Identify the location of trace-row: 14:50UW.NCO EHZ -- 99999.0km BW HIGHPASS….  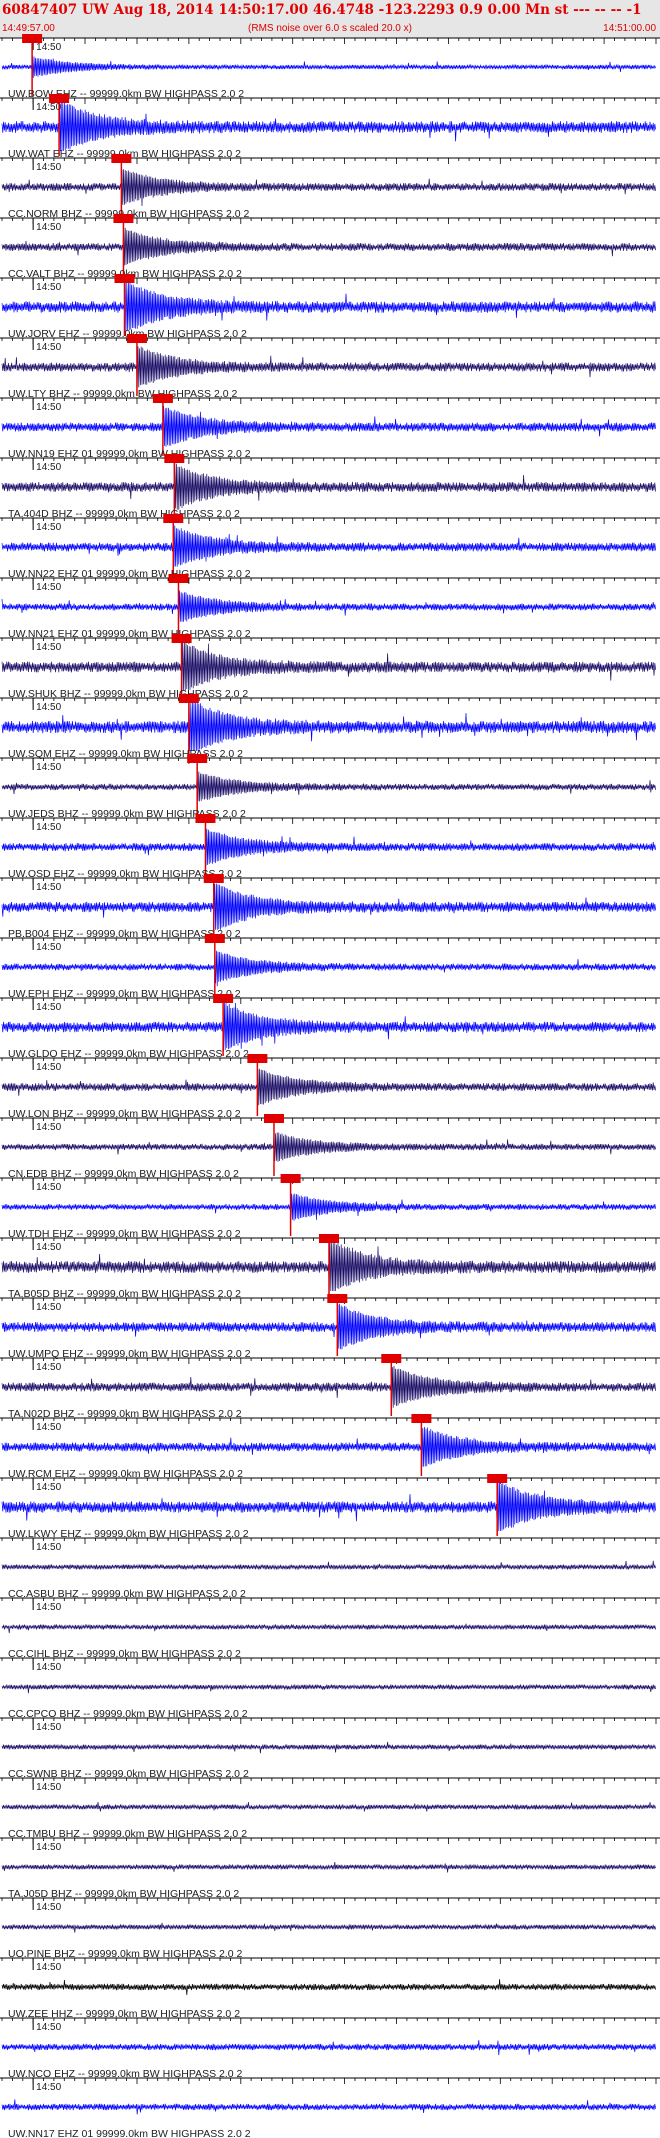
(330, 2048).